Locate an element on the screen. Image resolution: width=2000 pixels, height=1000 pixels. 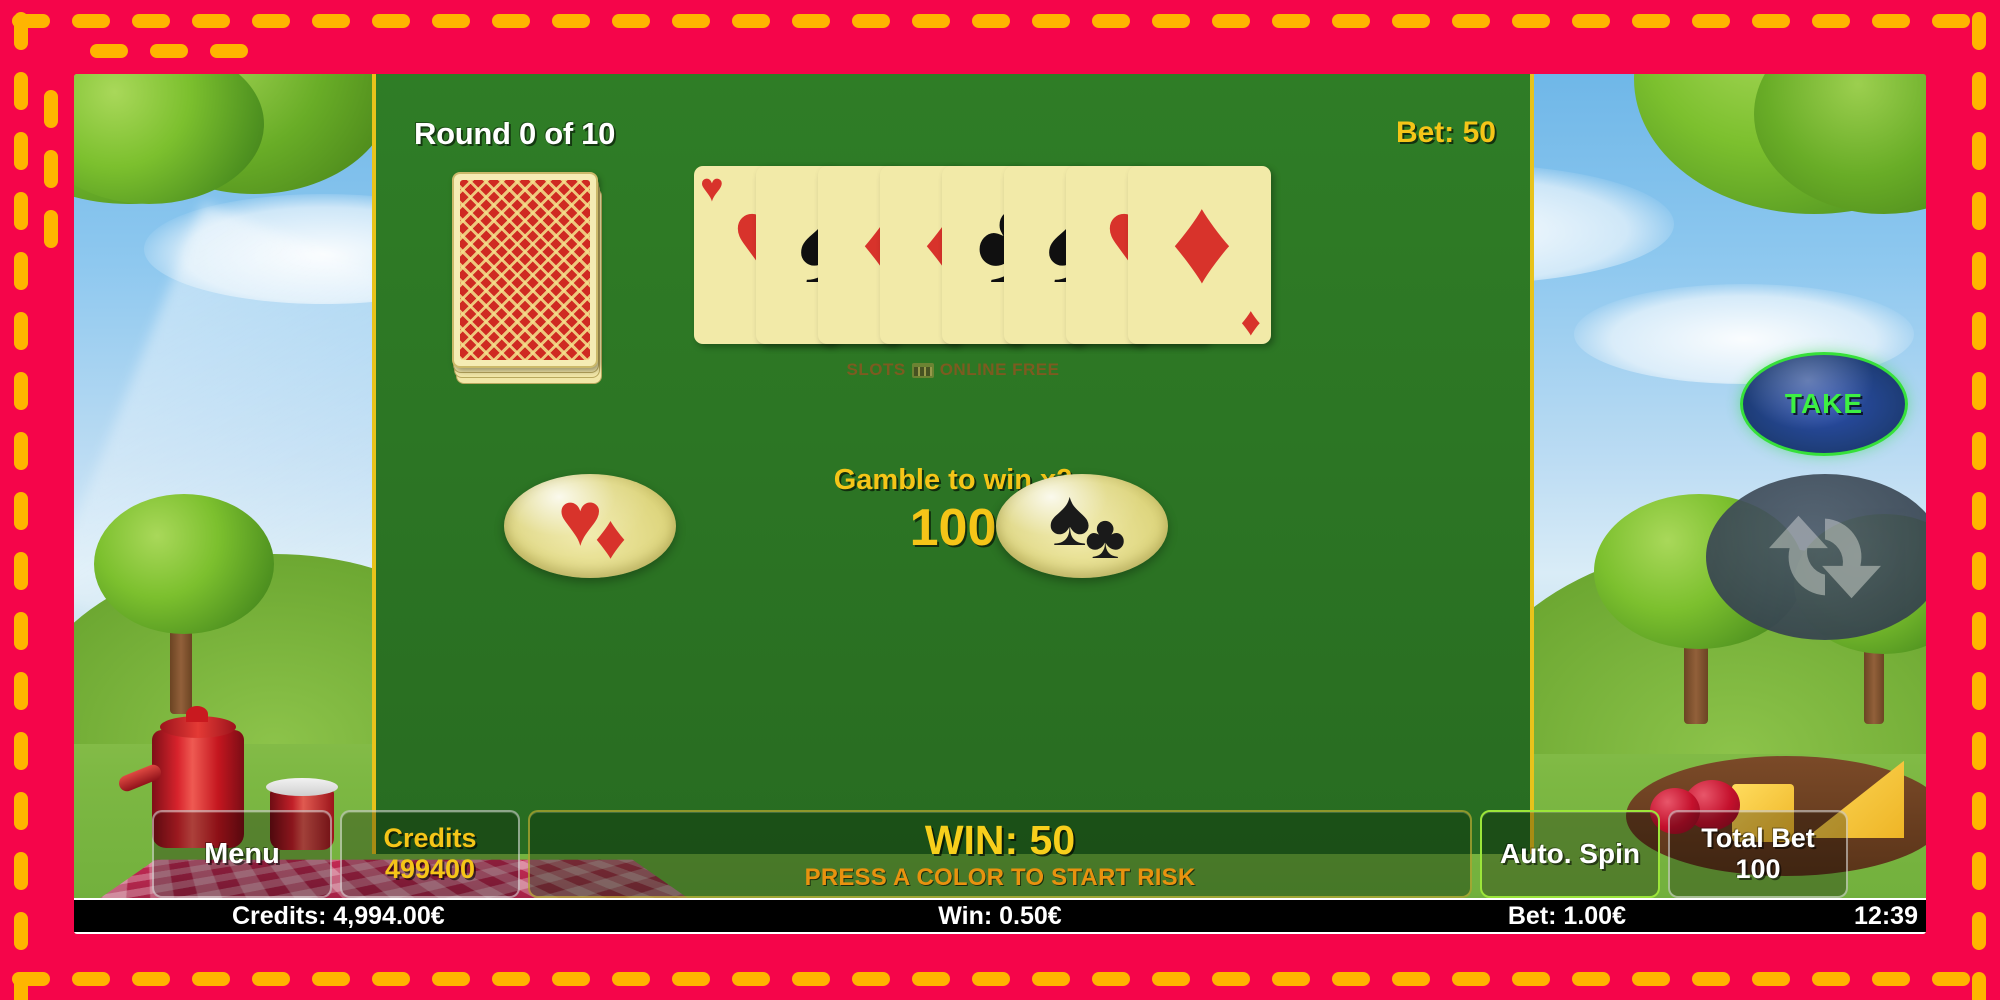
total-bet-value: 100 is located at coordinates (1758, 869).